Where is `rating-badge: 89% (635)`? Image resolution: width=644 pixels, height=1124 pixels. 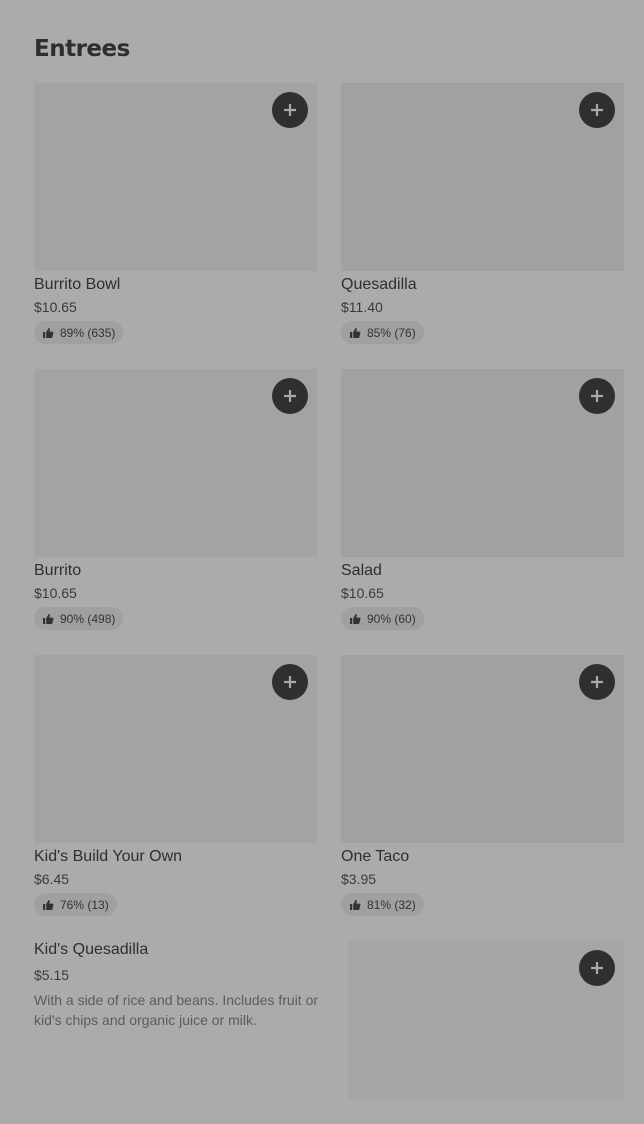
rating-badge: 89% (635) is located at coordinates (79, 332).